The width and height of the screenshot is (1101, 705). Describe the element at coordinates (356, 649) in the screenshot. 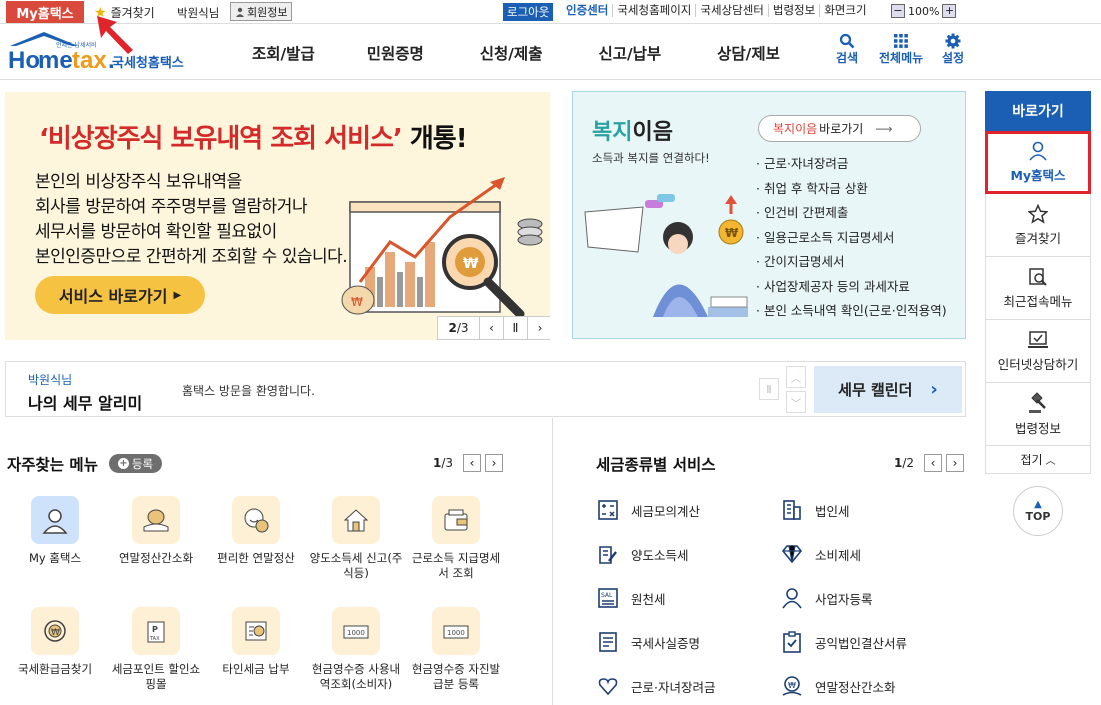

I see `fav-cash-receipt-consumer: 1000 현금영수증 사용내역조회(소비자)` at that location.